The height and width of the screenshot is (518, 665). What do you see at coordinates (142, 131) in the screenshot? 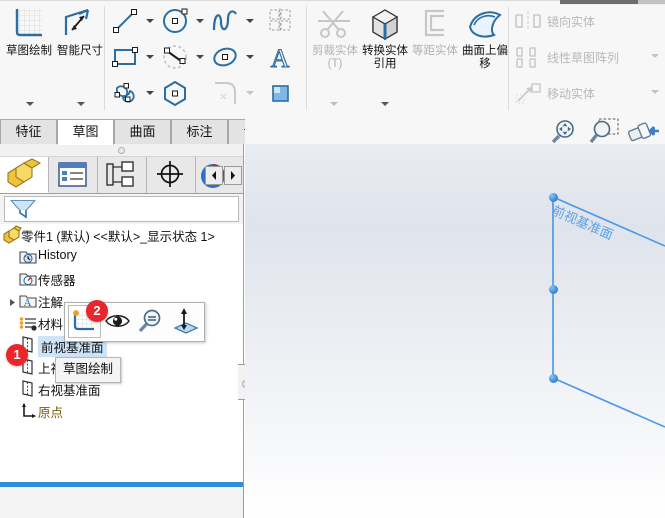
I see `tab-surfaces: 曲面` at bounding box center [142, 131].